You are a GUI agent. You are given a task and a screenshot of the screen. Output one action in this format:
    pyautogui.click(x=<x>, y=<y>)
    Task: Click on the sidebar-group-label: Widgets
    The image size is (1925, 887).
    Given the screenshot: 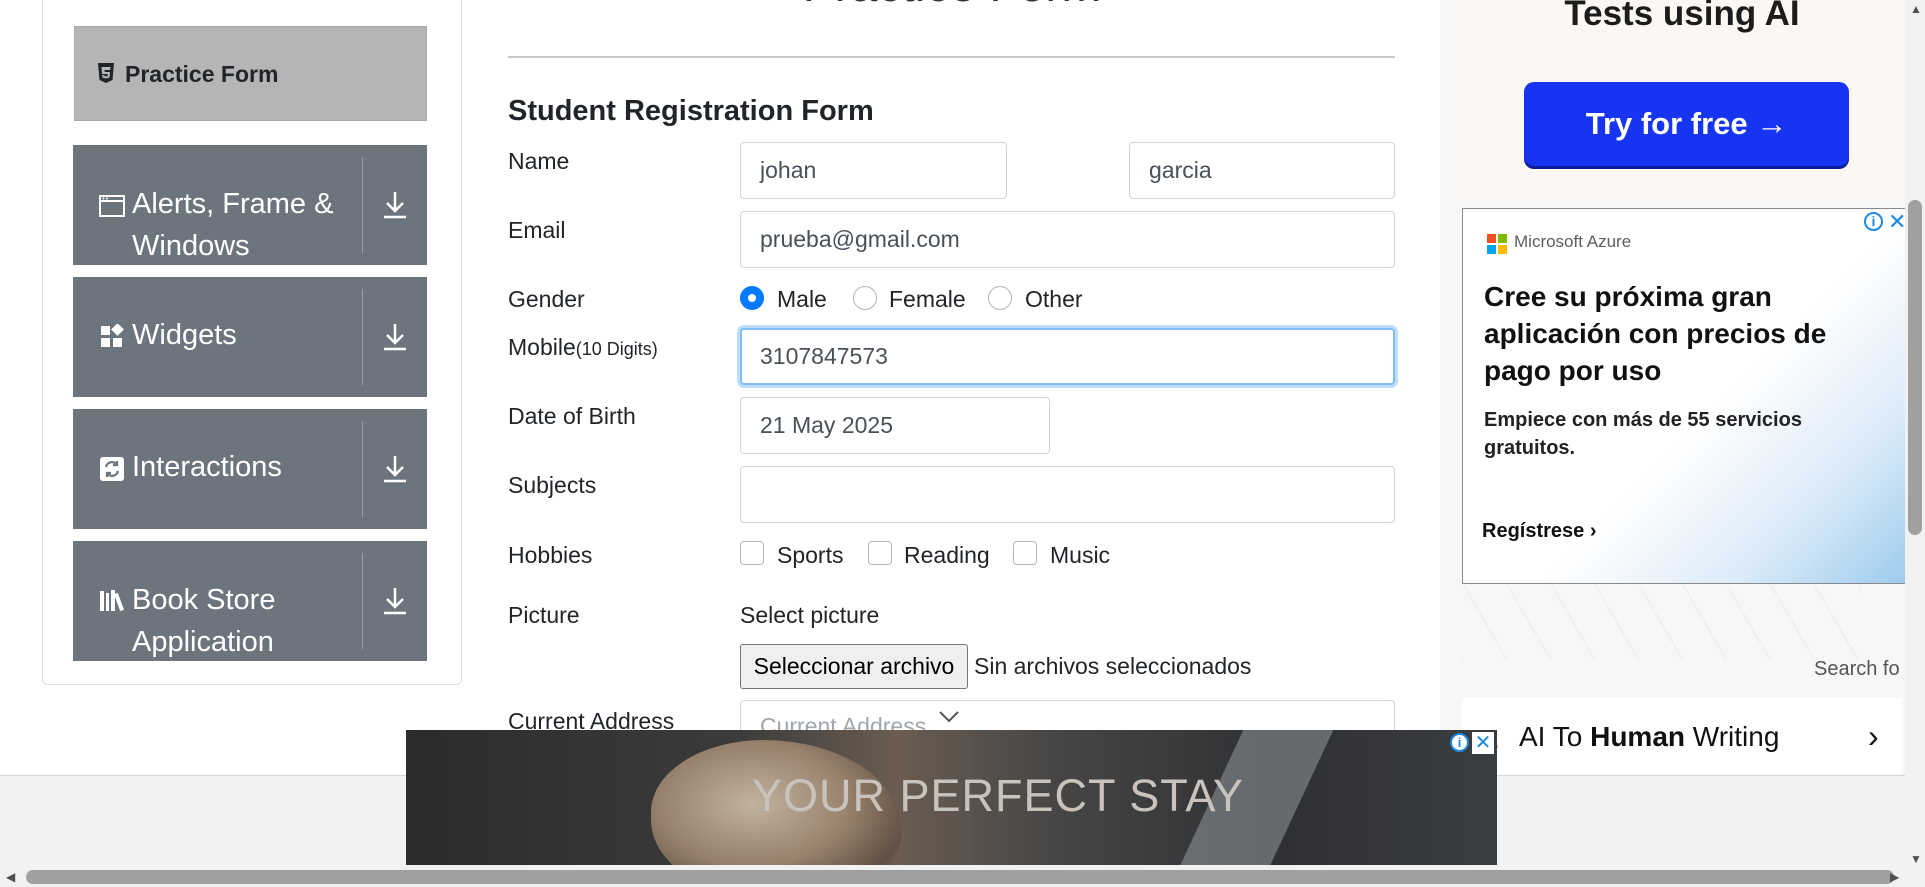 What is the action you would take?
    pyautogui.click(x=184, y=335)
    